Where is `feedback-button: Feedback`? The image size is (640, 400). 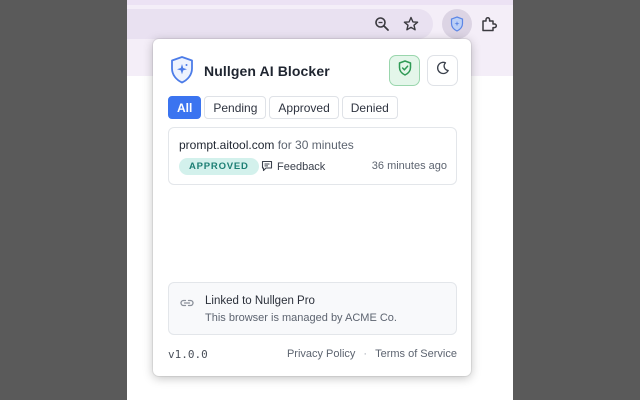
feedback-button: Feedback is located at coordinates (293, 167).